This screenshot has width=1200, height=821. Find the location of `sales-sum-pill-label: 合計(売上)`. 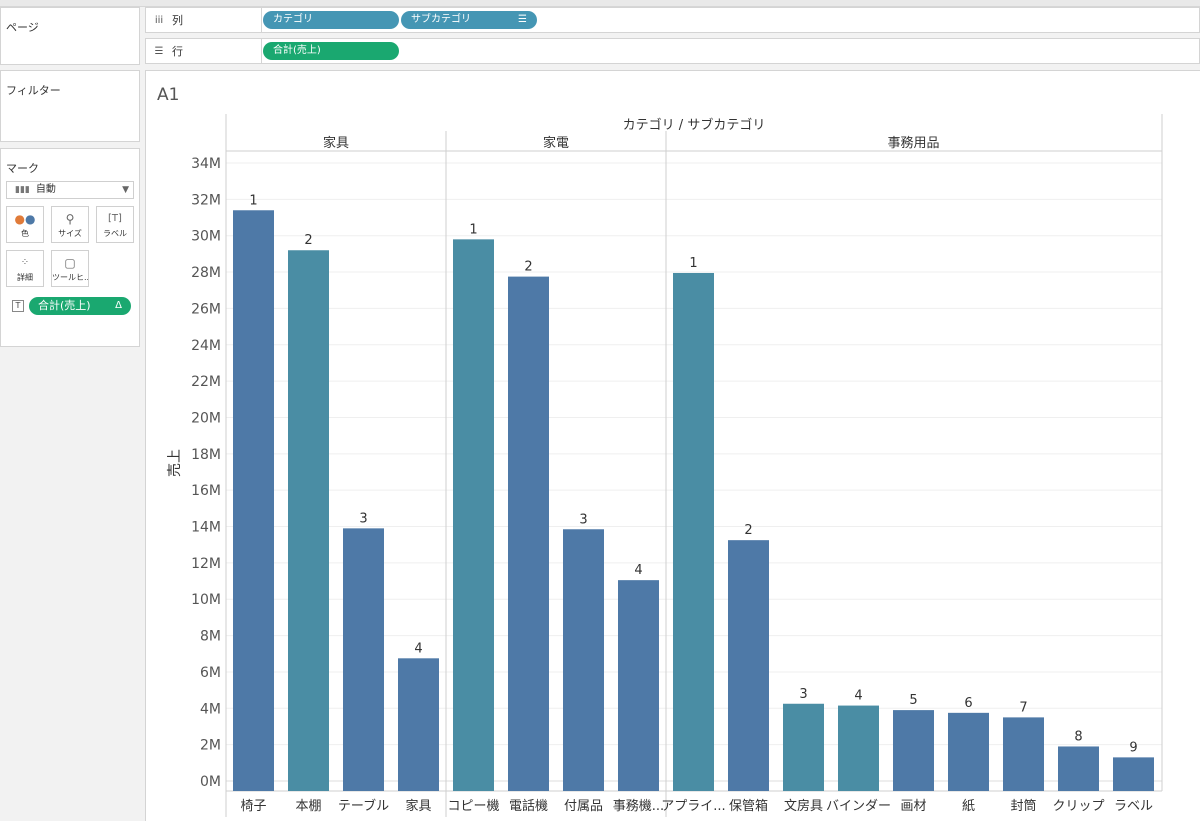

sales-sum-pill-label: 合計(売上) is located at coordinates (64, 305).